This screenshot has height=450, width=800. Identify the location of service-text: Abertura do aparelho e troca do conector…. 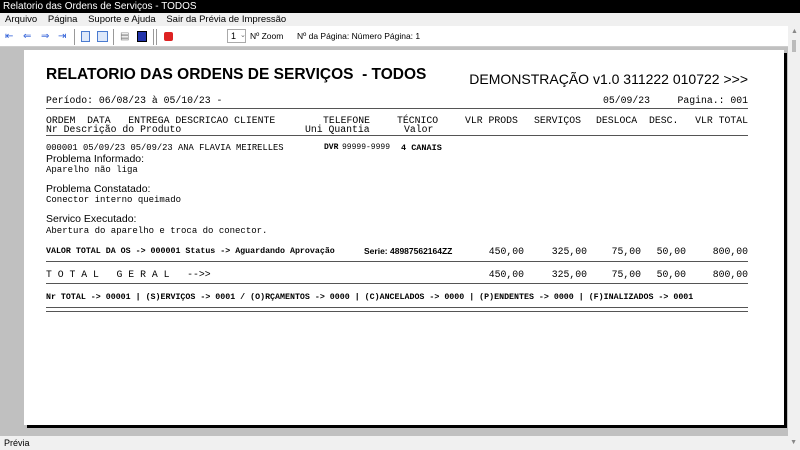
(157, 231).